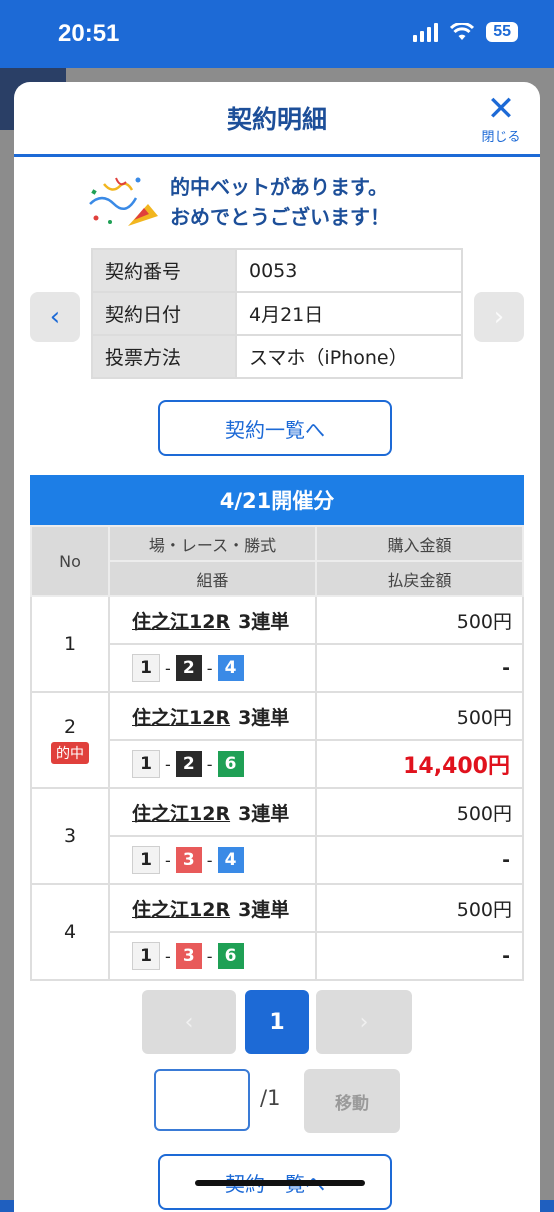 This screenshot has width=554, height=1212. I want to click on contract-value: 0053, so click(349, 270).